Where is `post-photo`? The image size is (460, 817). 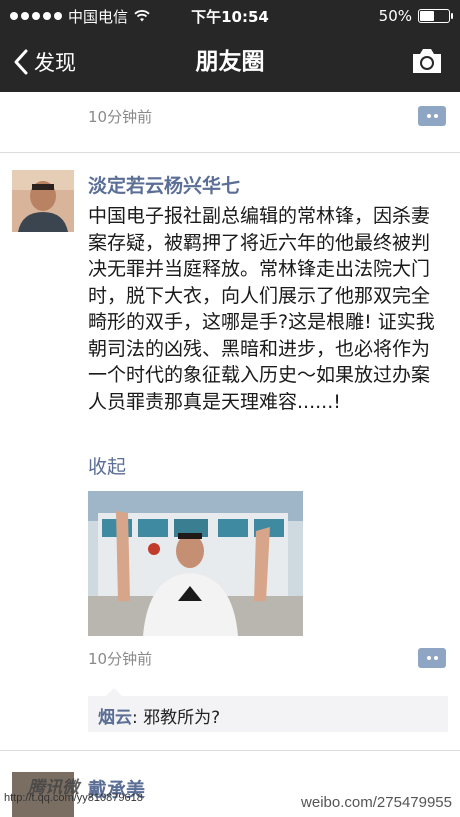
post-photo is located at coordinates (195, 563).